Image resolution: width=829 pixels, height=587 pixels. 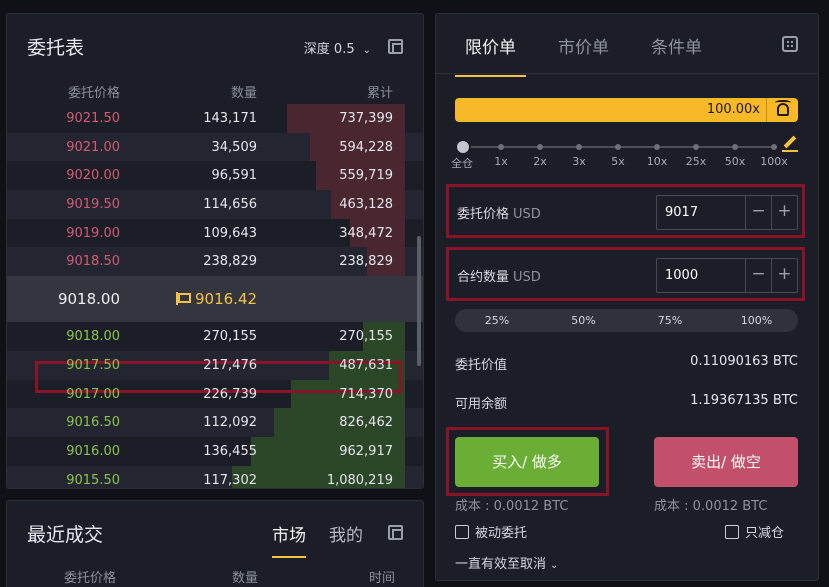 I want to click on ask-row: 9021.50 143,171 737,399, so click(x=215, y=118).